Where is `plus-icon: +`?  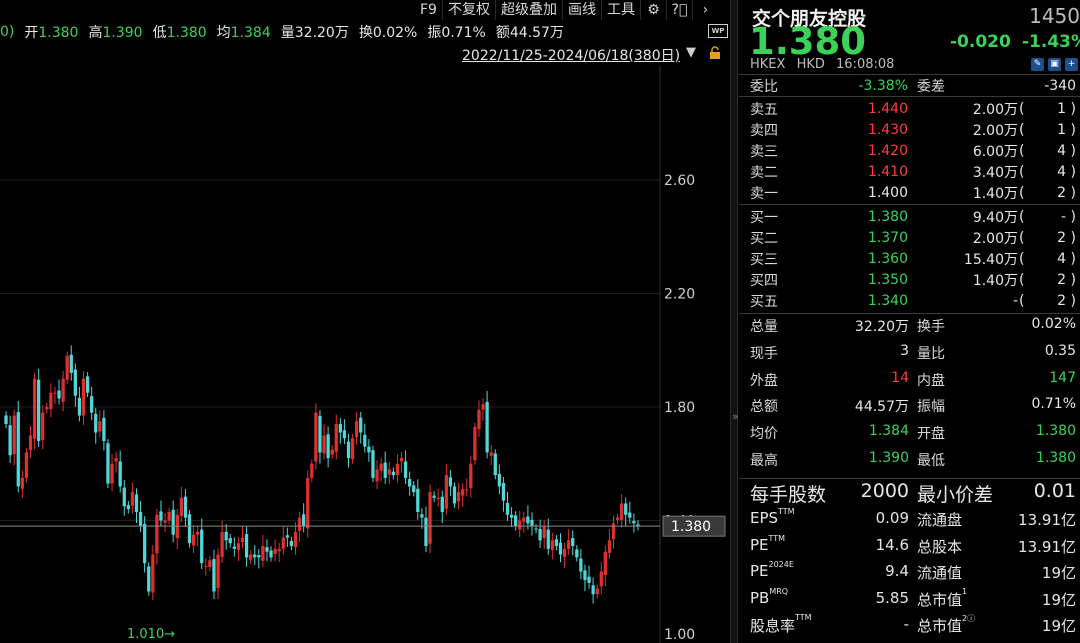 plus-icon: + is located at coordinates (1071, 64).